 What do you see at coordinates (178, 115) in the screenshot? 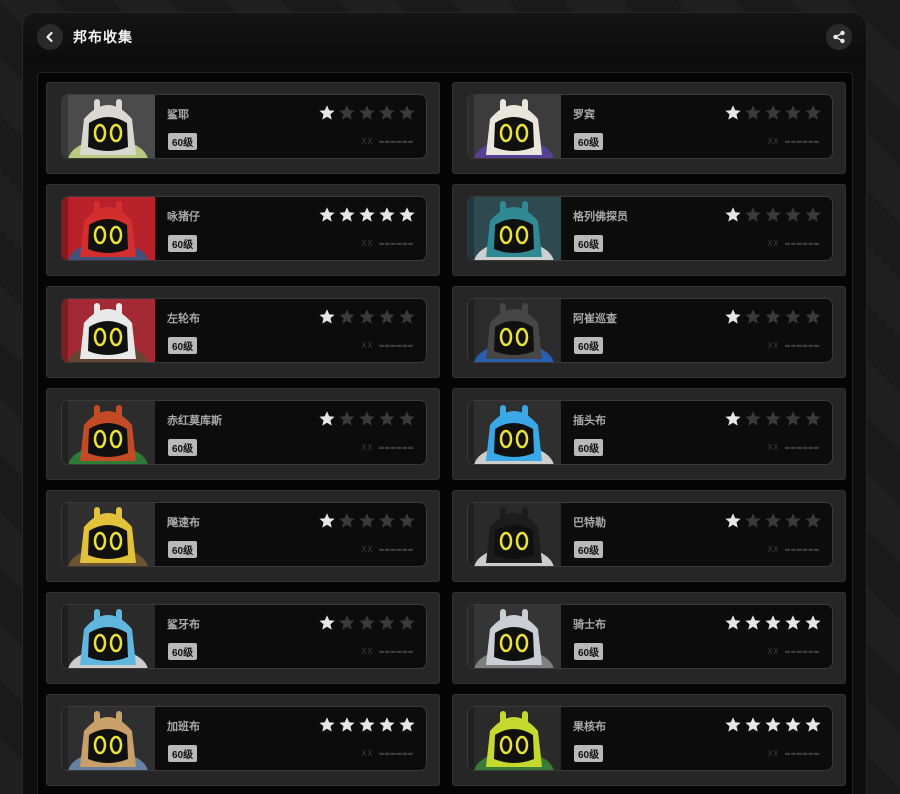
I see `bangboo-name: 鲨耶` at bounding box center [178, 115].